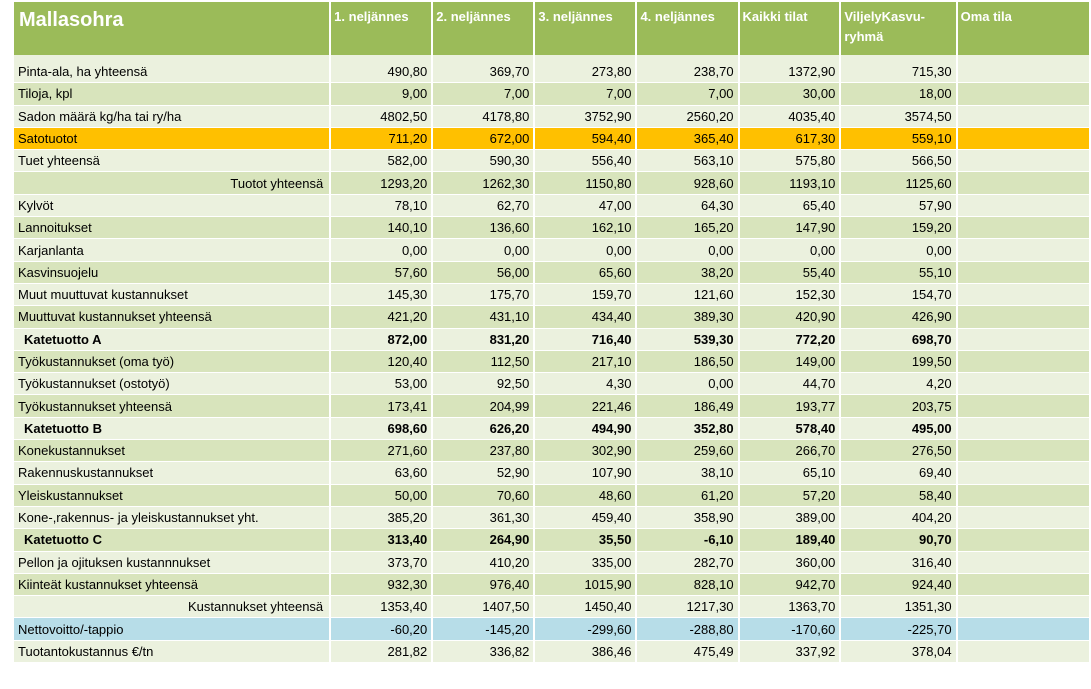 The image size is (1091, 689). I want to click on table-cell: 335,00, so click(585, 562).